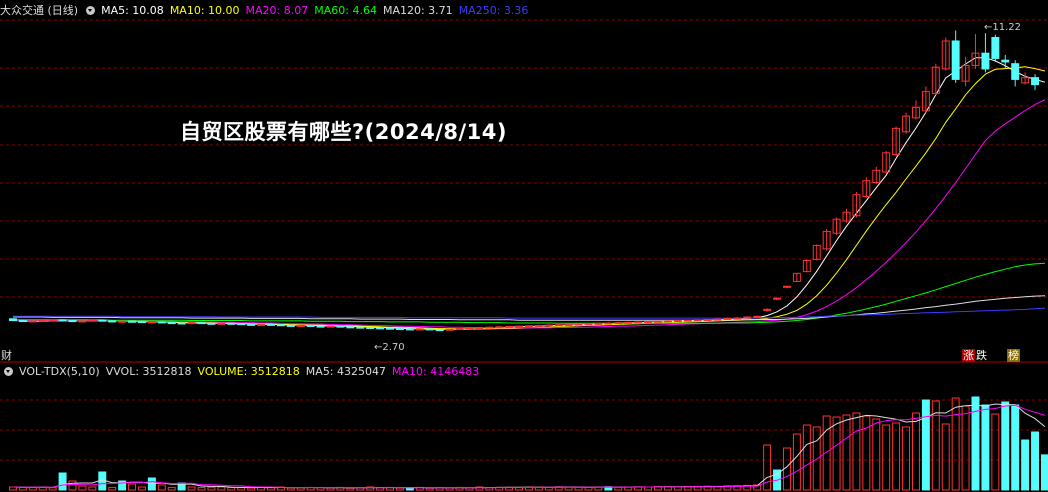  Describe the element at coordinates (346, 371) in the screenshot. I see `vol-legend-item-2: MA5: 4325047` at that location.